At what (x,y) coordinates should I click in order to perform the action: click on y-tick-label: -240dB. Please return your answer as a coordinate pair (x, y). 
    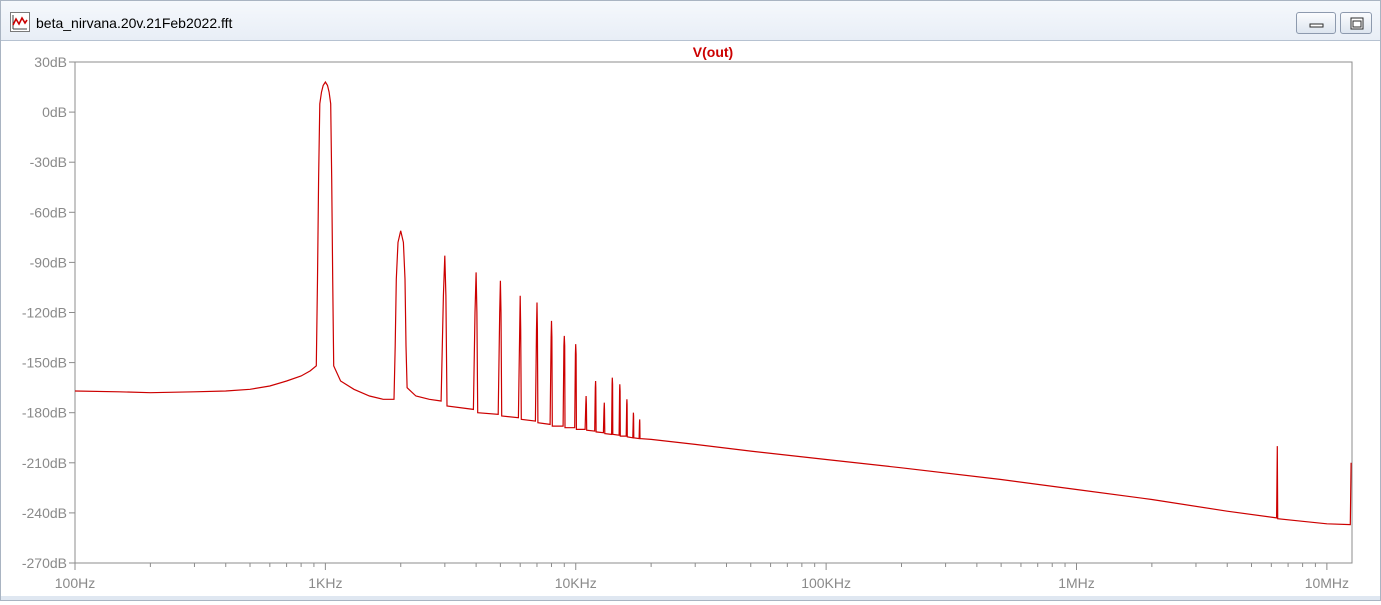
    Looking at the image, I should click on (44, 513).